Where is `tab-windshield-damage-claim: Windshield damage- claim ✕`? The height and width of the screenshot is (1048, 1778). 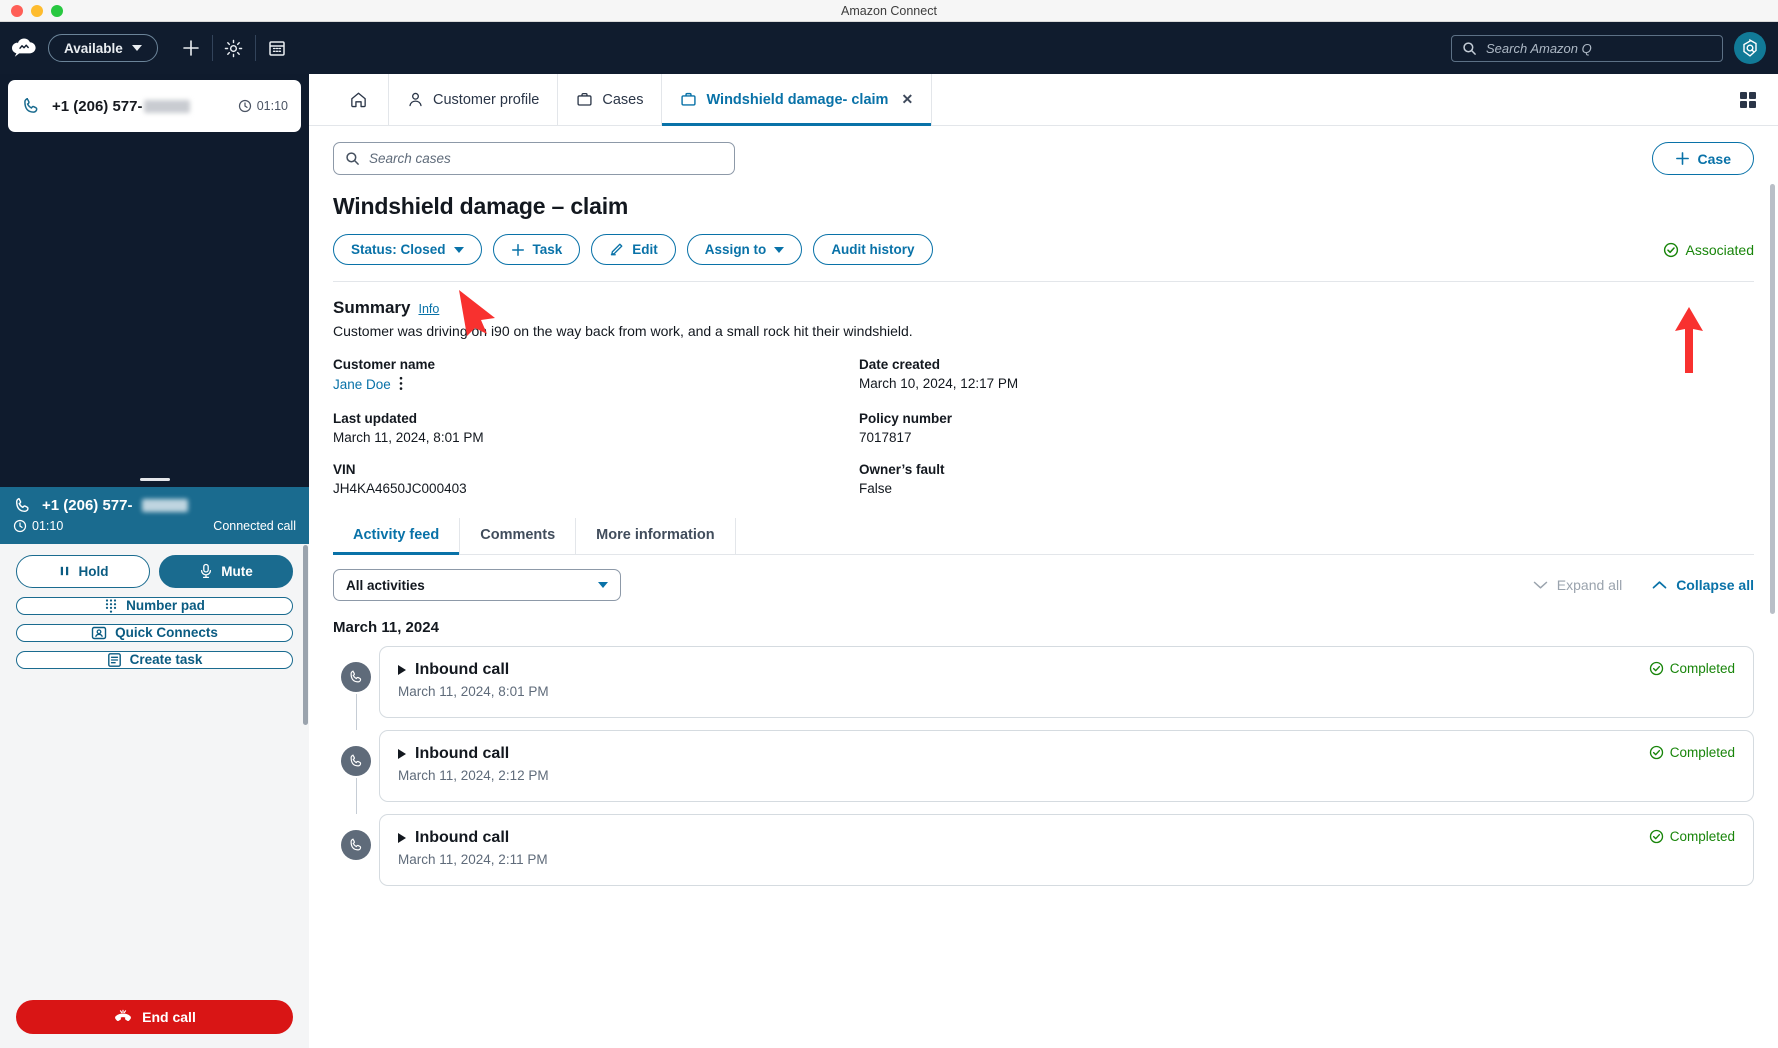 tab-windshield-damage-claim: Windshield damage- claim ✕ is located at coordinates (797, 100).